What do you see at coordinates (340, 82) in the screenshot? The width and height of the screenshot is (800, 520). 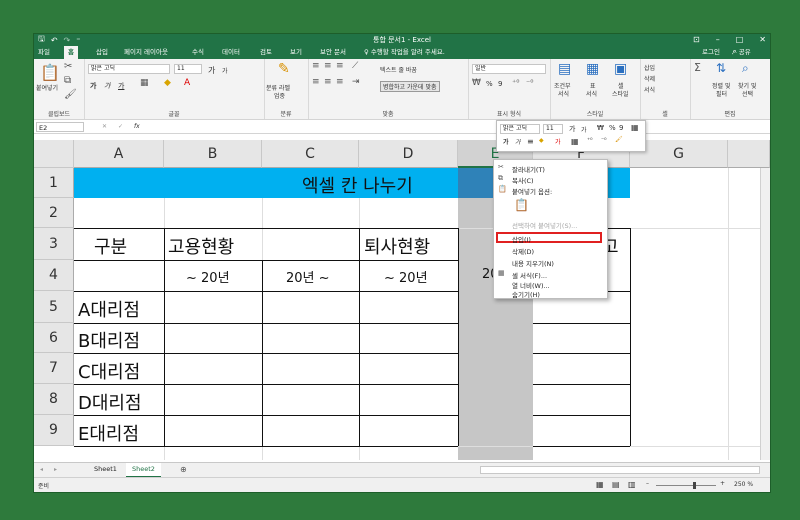 I see `align-right-icon: ≡` at bounding box center [340, 82].